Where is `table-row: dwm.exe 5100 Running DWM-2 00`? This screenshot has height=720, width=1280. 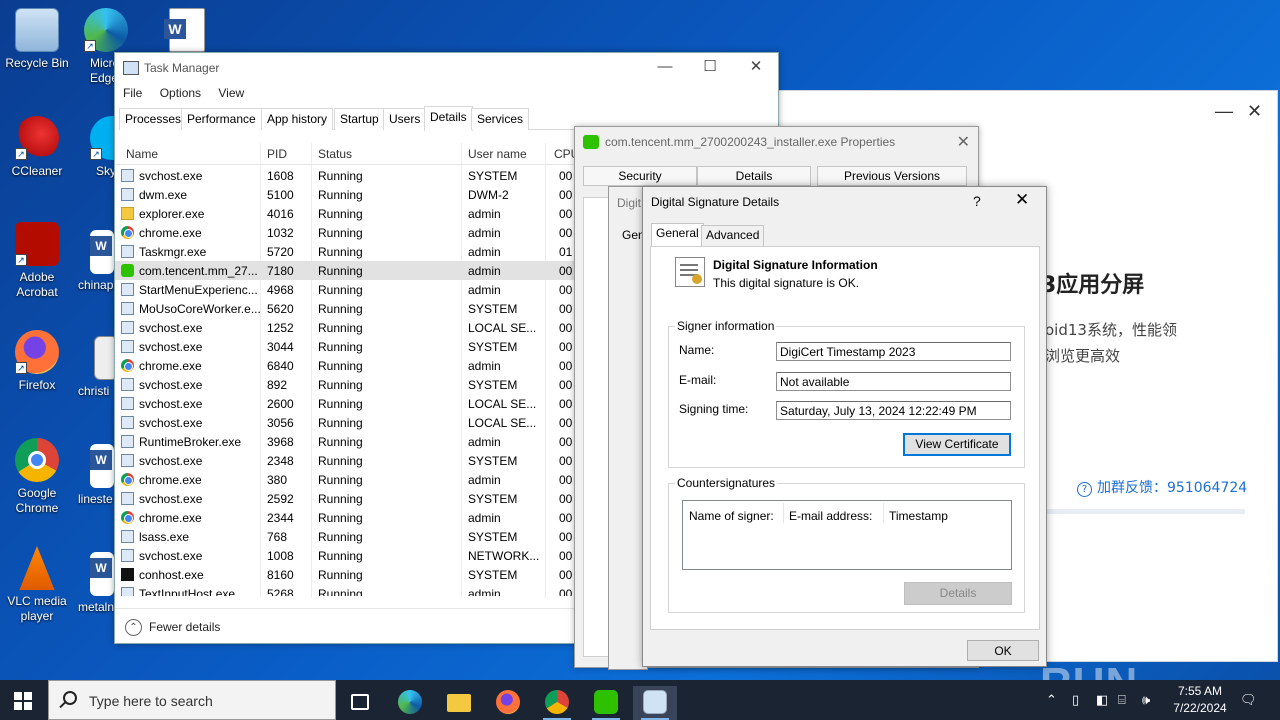 table-row: dwm.exe 5100 Running DWM-2 00 is located at coordinates (345, 194).